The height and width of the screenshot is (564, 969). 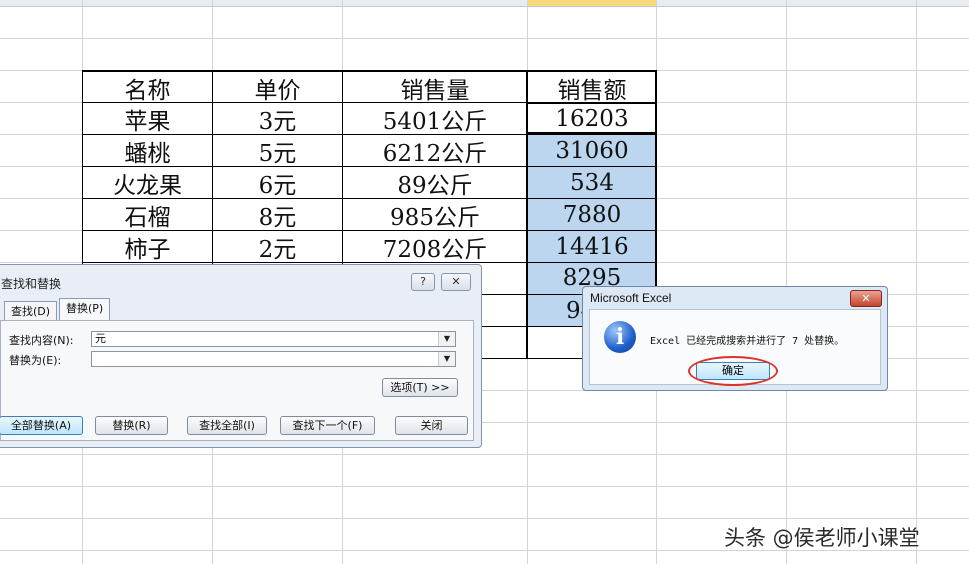 What do you see at coordinates (592, 150) in the screenshot?
I see `cell: 31060` at bounding box center [592, 150].